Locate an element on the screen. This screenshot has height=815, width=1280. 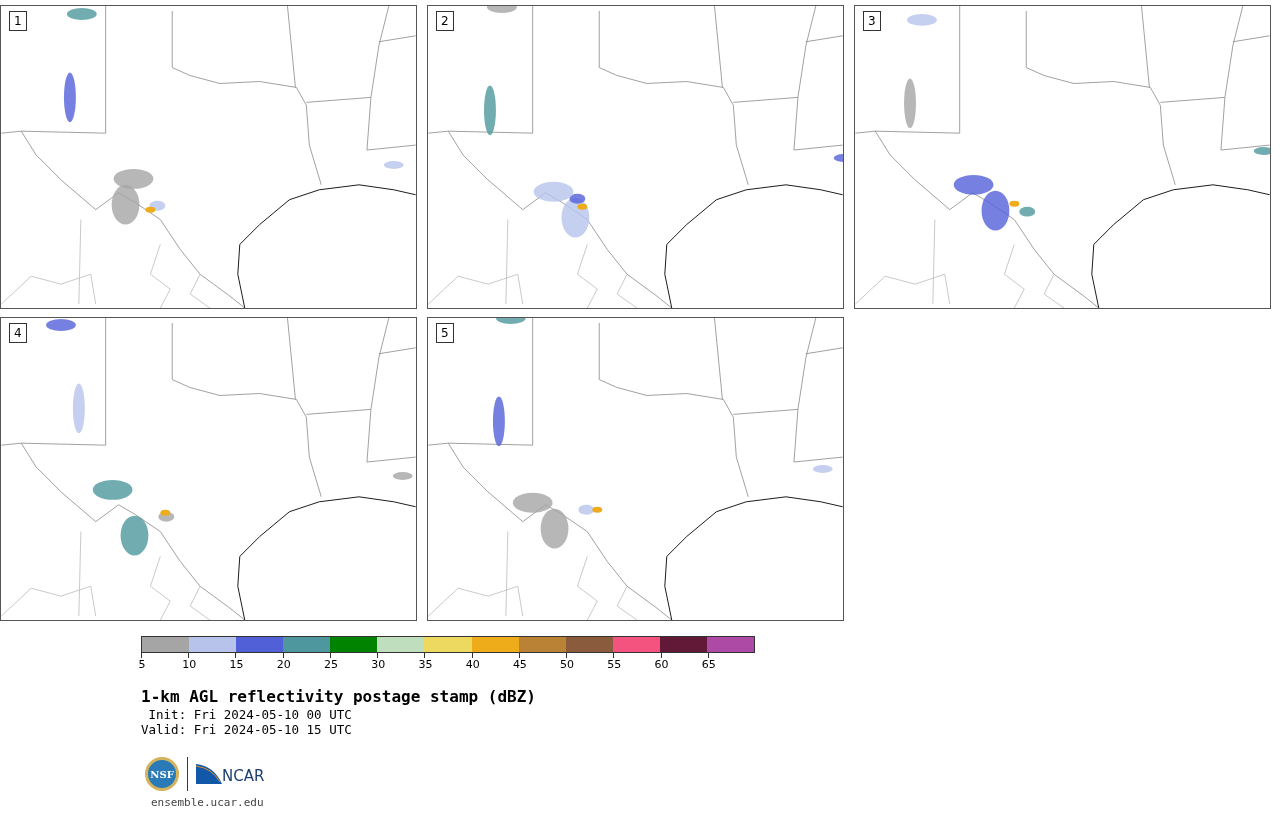
tick-label: 25 is located at coordinates (330, 664).